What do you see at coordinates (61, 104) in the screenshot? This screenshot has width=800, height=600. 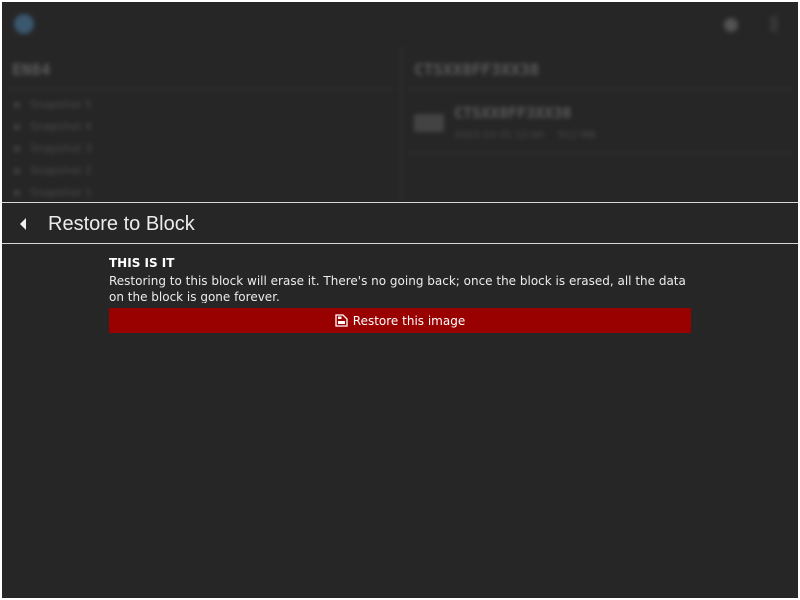 I see `list-item-label: Snapshot 5` at bounding box center [61, 104].